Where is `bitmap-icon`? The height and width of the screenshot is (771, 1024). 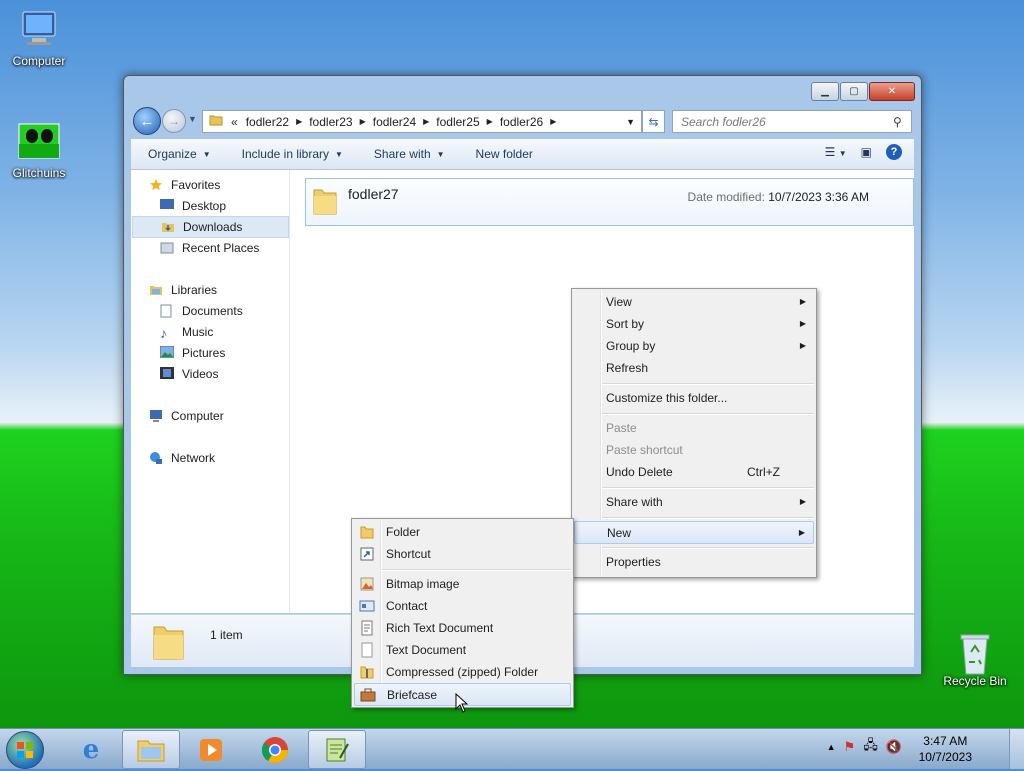 bitmap-icon is located at coordinates (367, 584).